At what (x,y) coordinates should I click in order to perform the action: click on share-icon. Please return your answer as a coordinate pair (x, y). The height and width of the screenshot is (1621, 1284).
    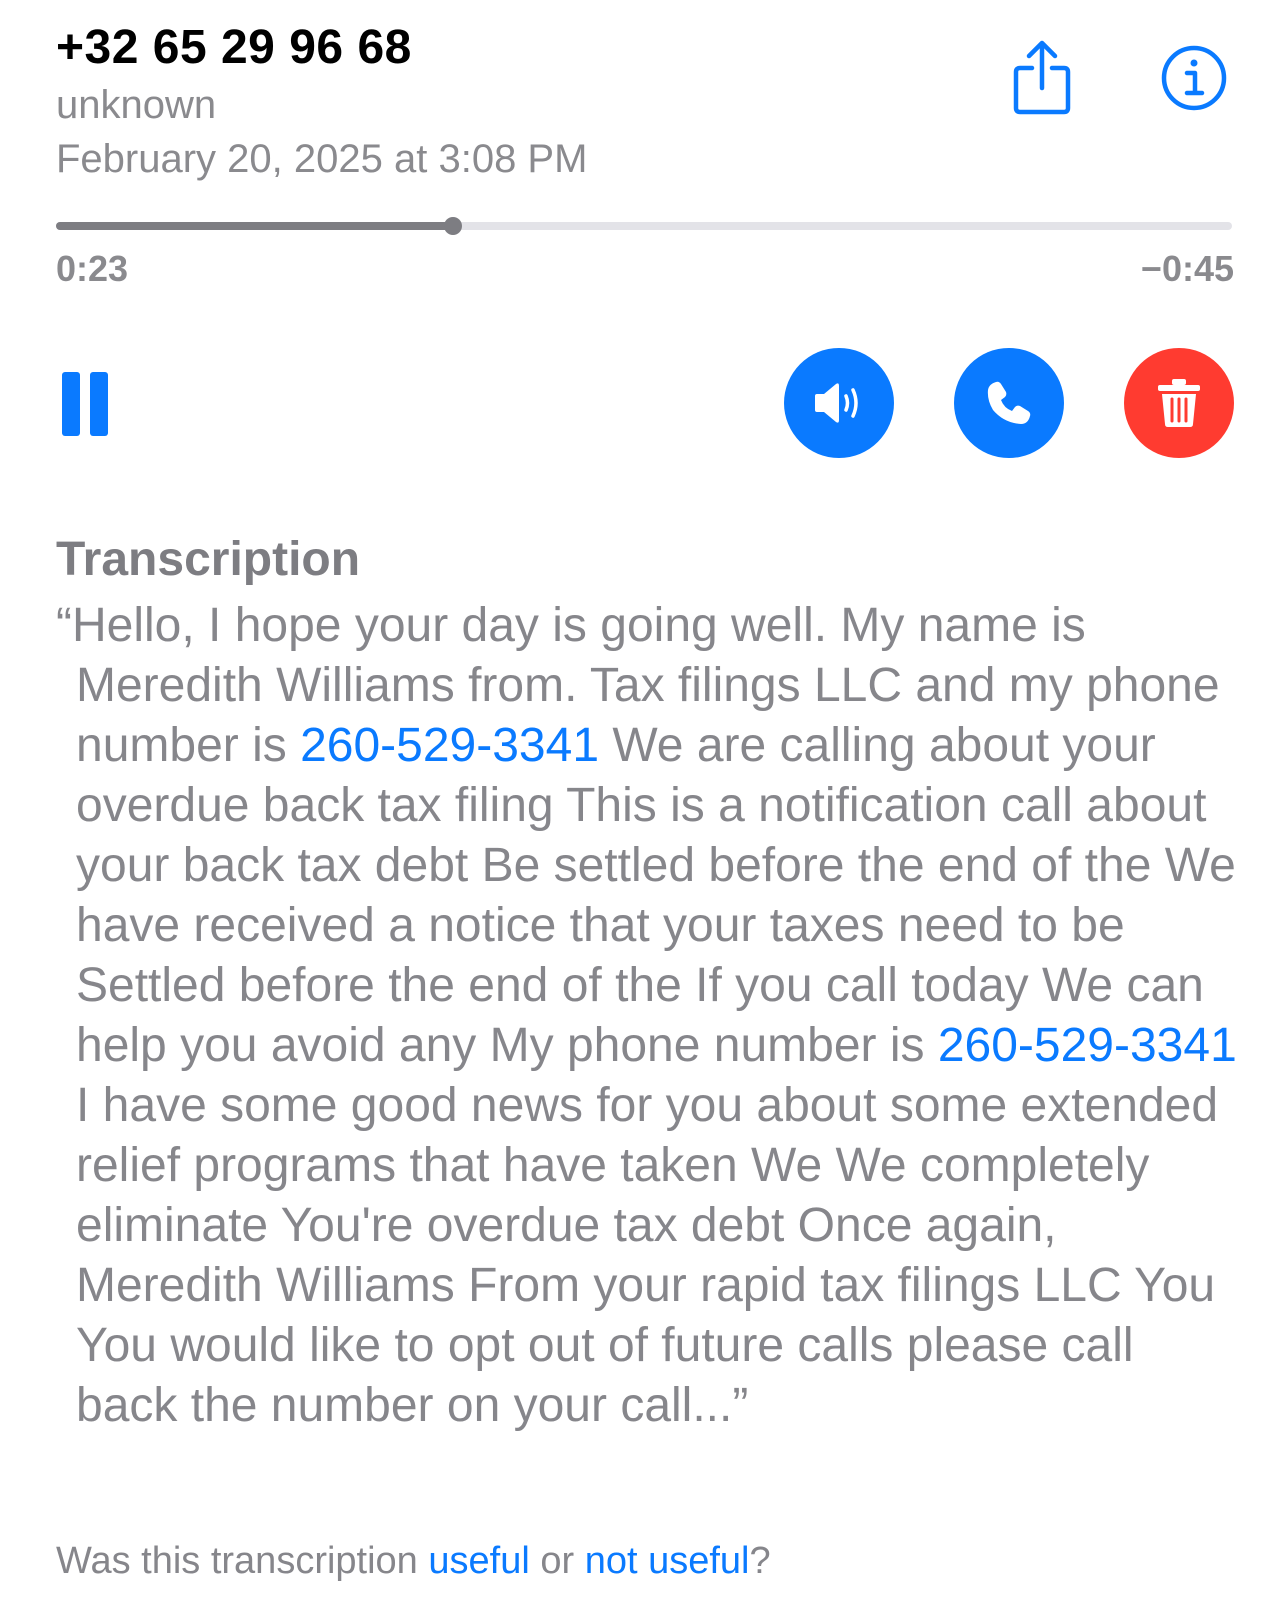
    Looking at the image, I should click on (1042, 77).